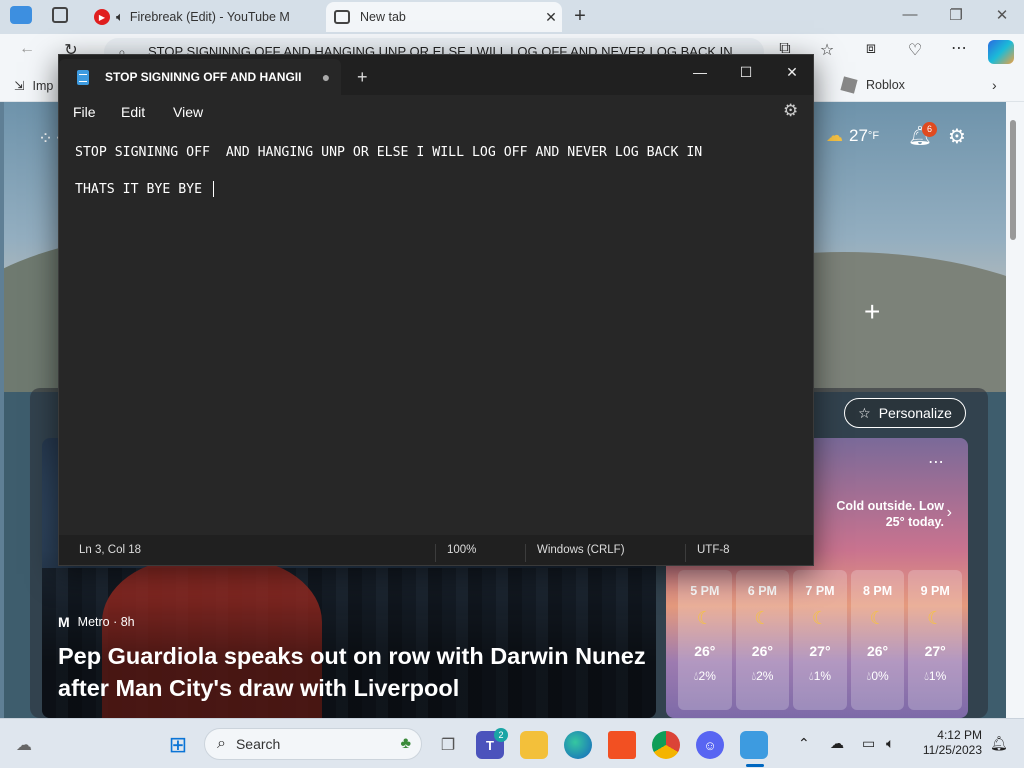 This screenshot has width=1024, height=768. What do you see at coordinates (915, 50) in the screenshot?
I see `performance-icon: ♡` at bounding box center [915, 50].